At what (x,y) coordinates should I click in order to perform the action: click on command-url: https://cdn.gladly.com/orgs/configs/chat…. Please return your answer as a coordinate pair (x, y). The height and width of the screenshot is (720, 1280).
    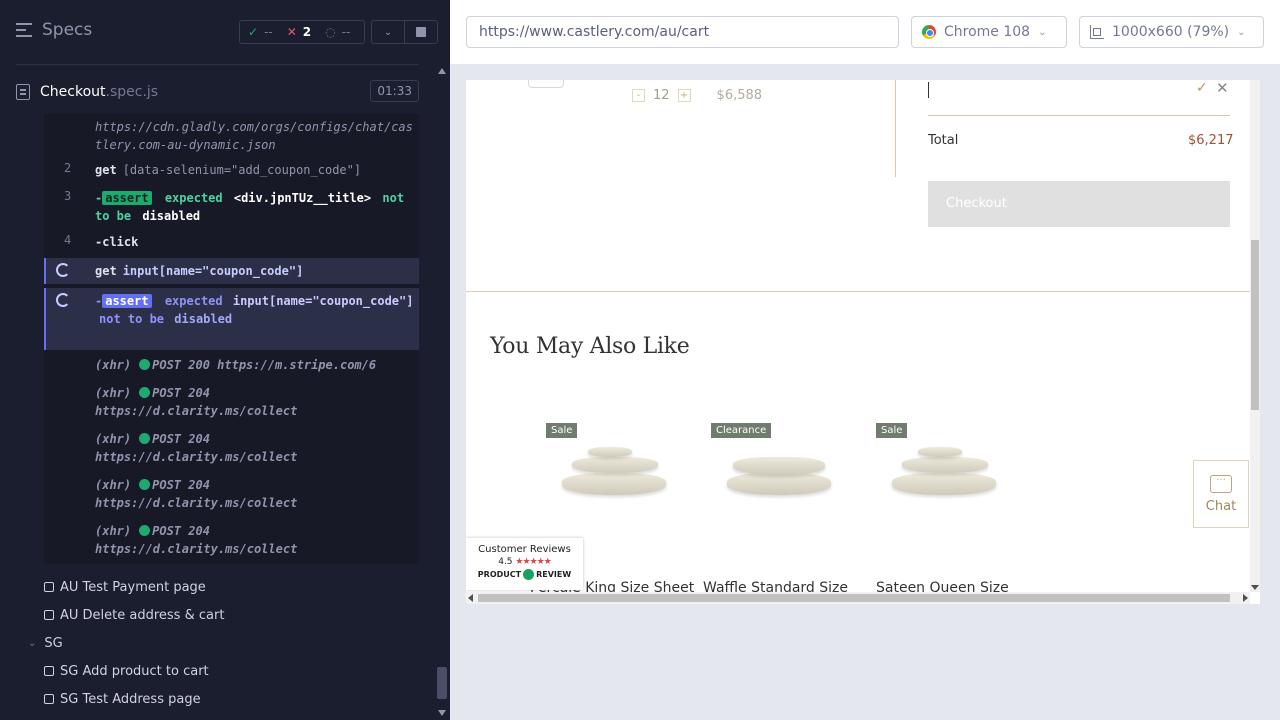
    Looking at the image, I should click on (254, 136).